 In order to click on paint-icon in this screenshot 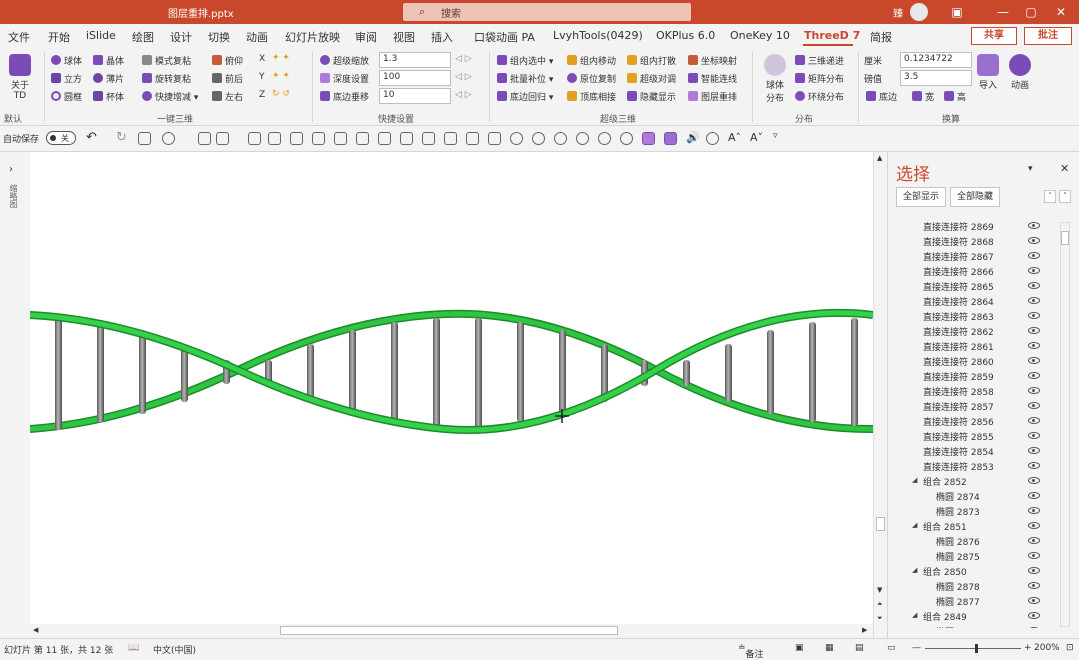, I will do `click(670, 138)`.